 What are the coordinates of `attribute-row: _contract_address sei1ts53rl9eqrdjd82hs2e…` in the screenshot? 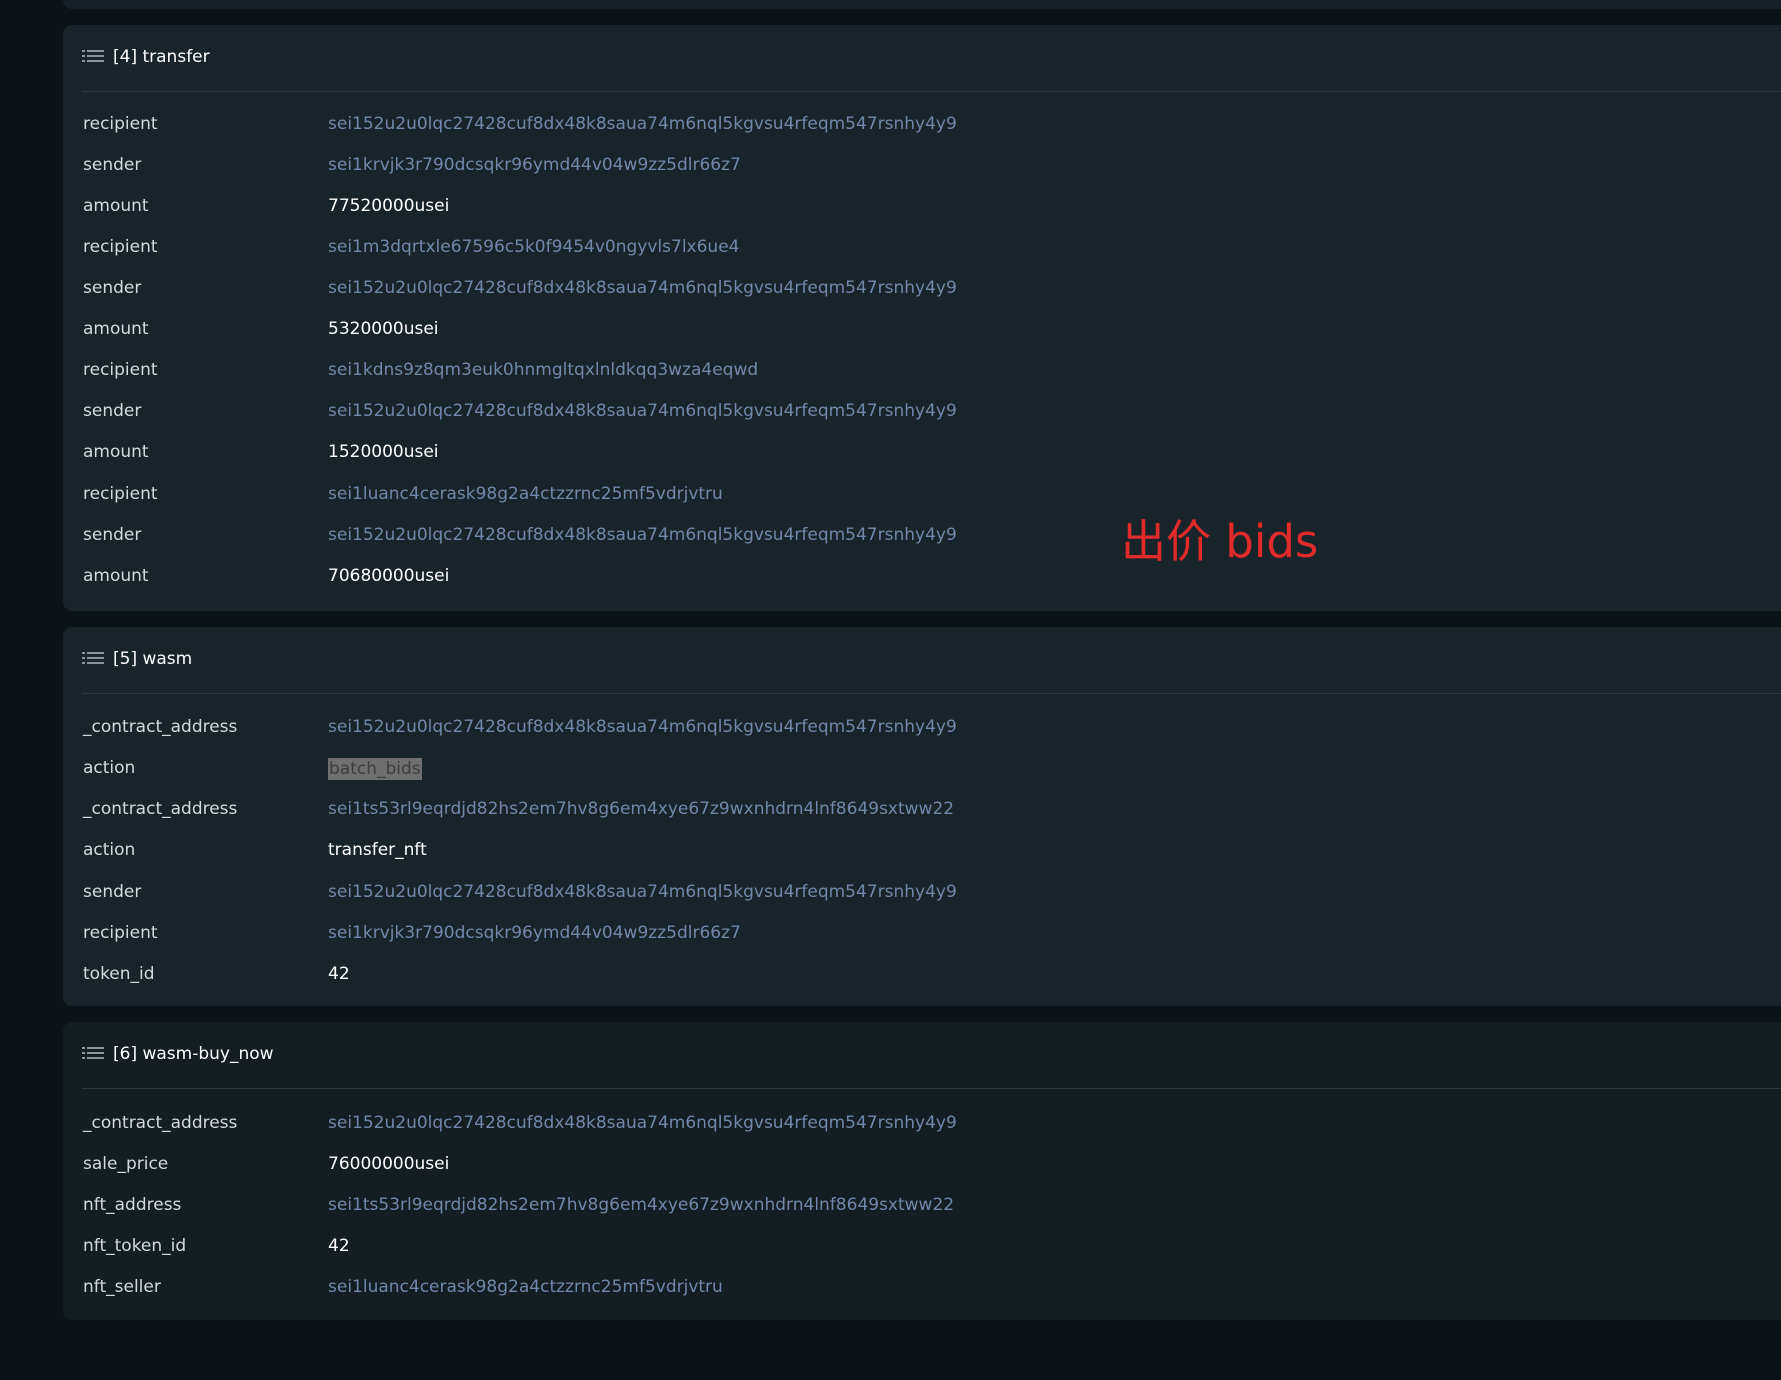 It's located at (883, 808).